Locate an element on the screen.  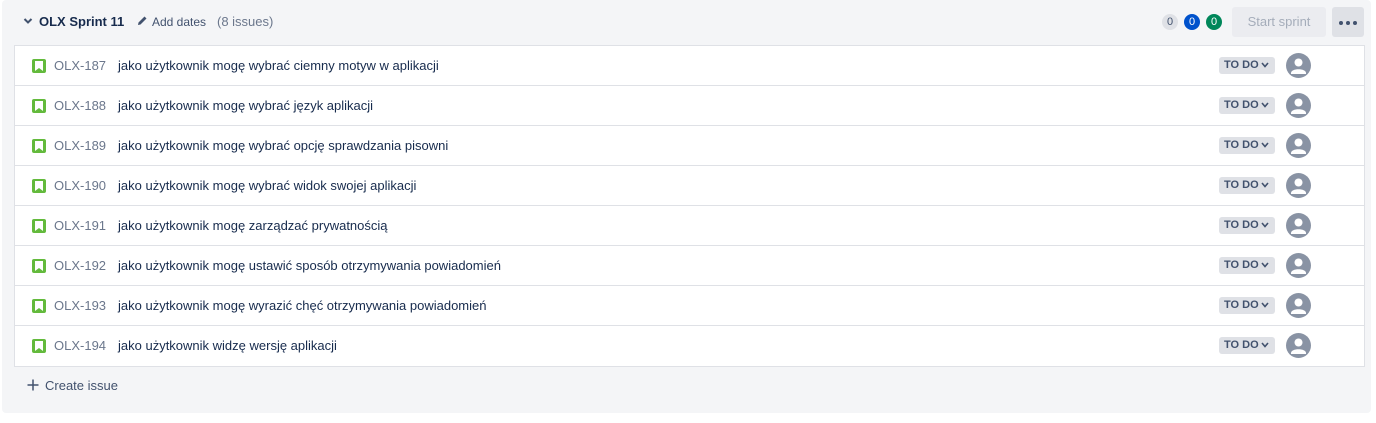
issue-key: OLX-194 is located at coordinates (80, 345).